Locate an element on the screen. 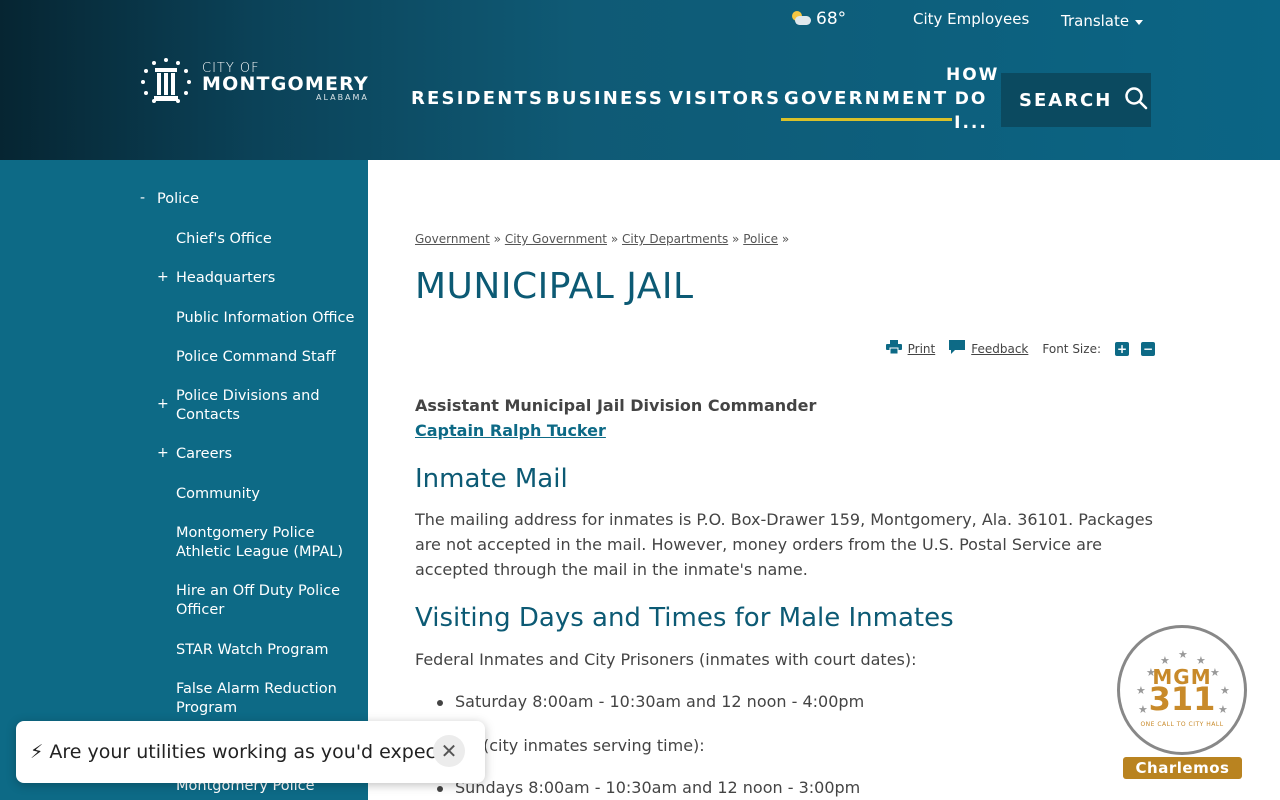 The height and width of the screenshot is (800, 1280). city-logo-text: CITY OF MONTGOMERY ALABAMA is located at coordinates (285, 82).